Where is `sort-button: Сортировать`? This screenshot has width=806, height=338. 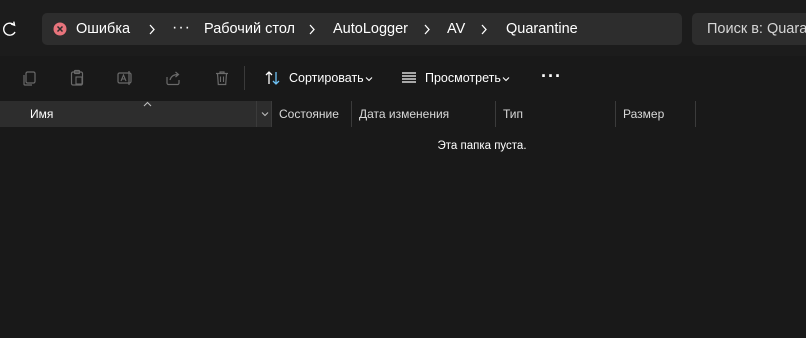
sort-button: Сортировать is located at coordinates (318, 78).